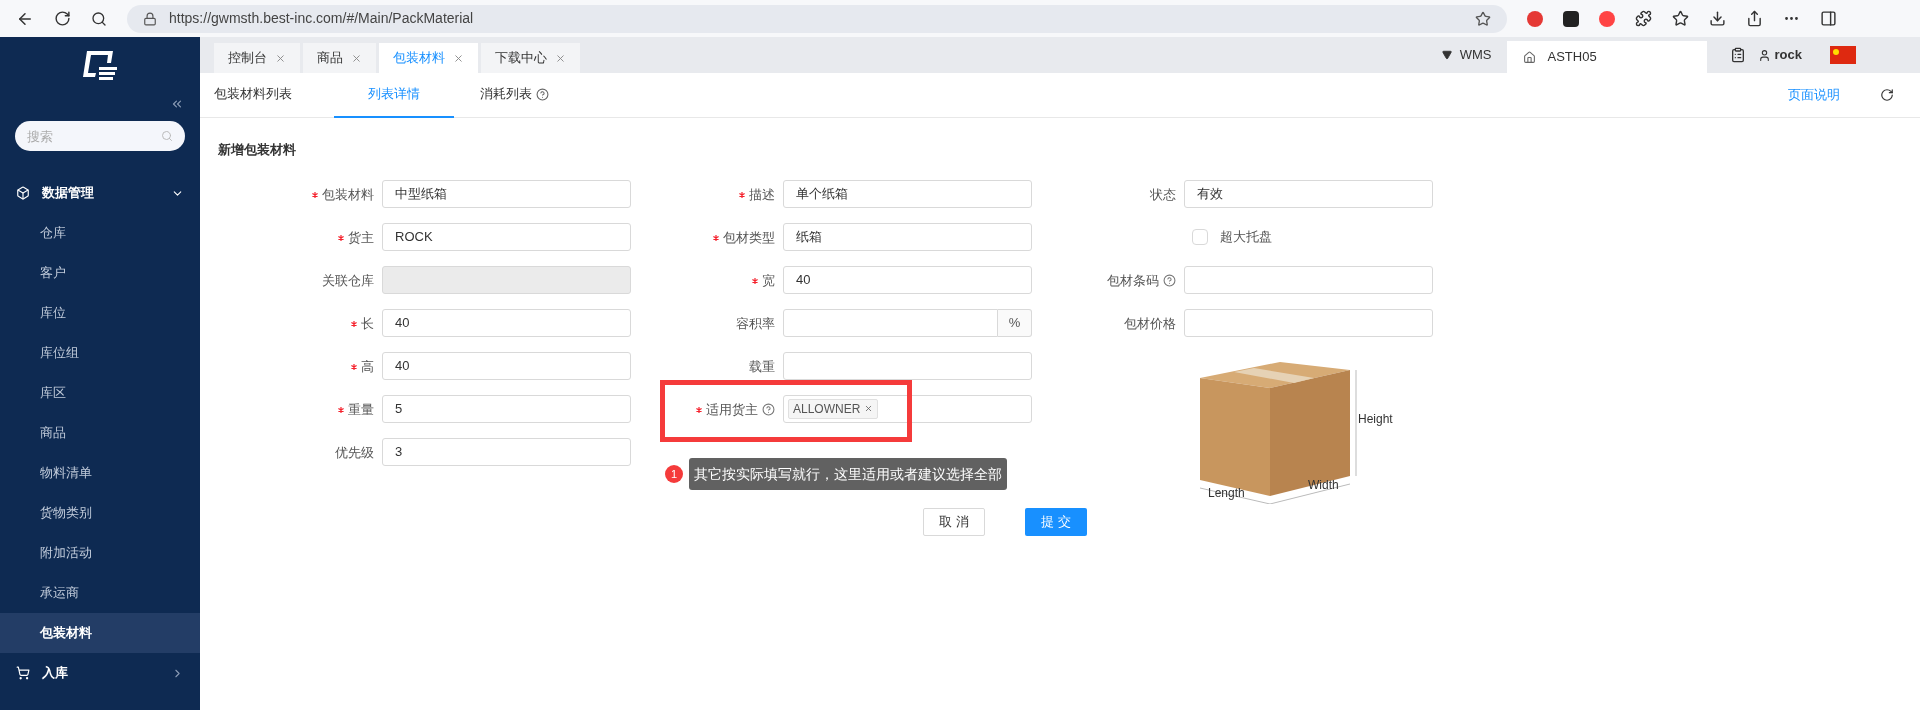 This screenshot has width=1920, height=710. I want to click on field-label: 描述, so click(762, 194).